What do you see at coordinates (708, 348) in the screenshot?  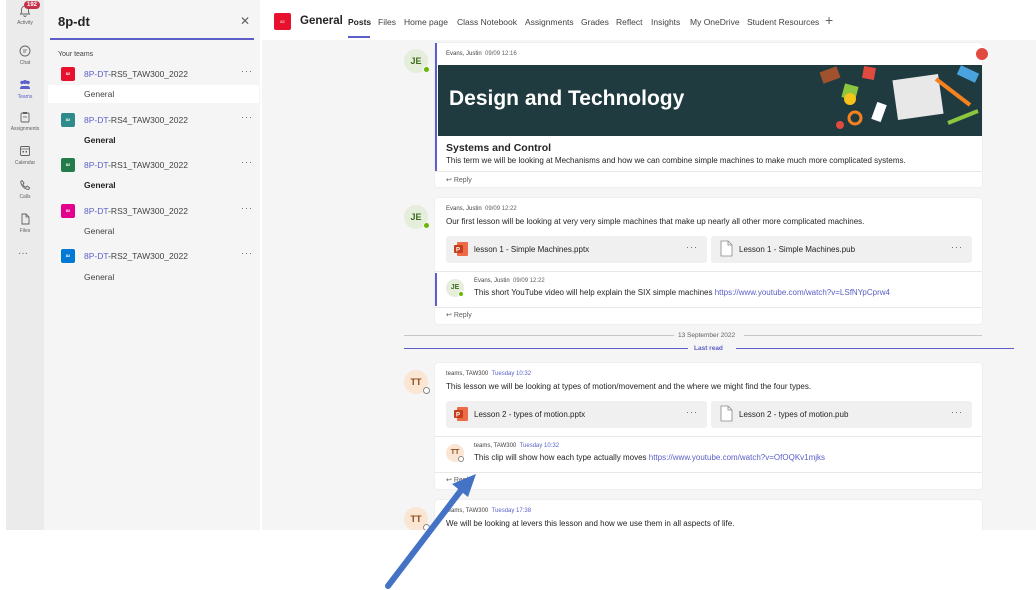 I see `last-read-marker: Last read` at bounding box center [708, 348].